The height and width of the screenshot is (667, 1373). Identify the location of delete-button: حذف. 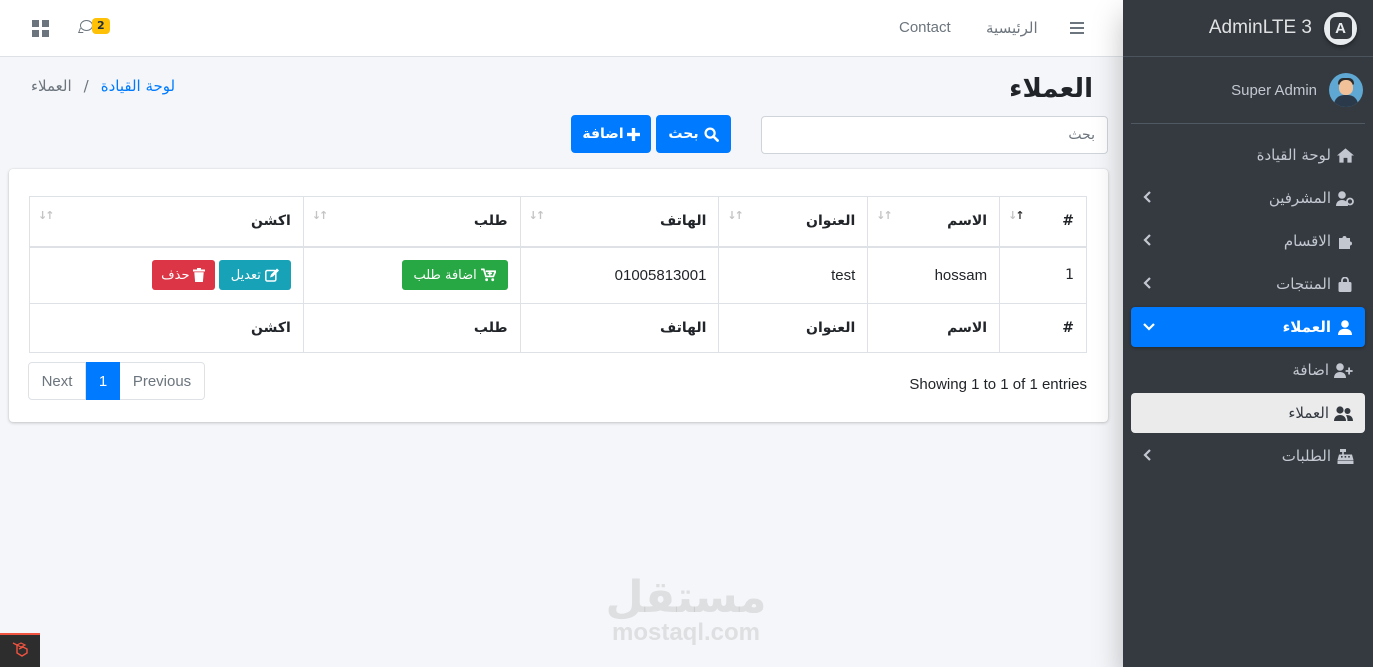
(183, 275).